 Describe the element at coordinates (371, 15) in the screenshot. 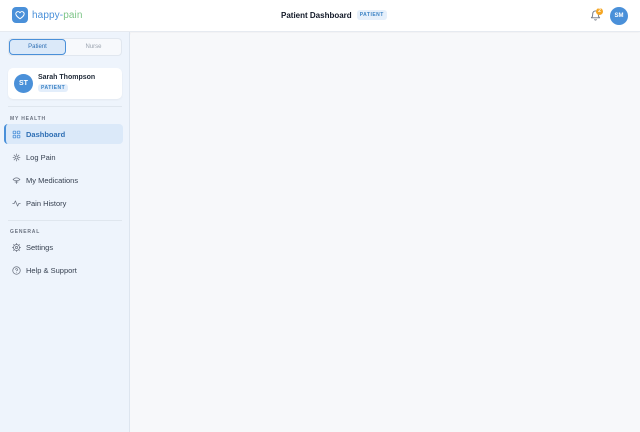

I see `role-badge: PATIENT` at that location.